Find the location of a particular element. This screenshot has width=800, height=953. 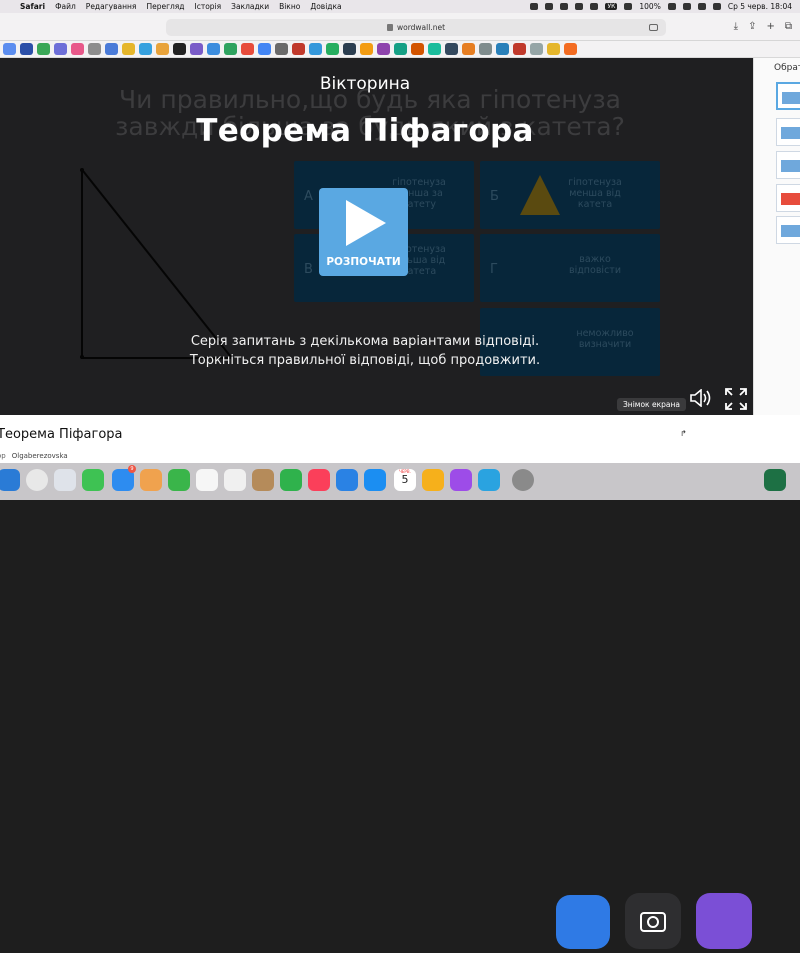

reminders-icon is located at coordinates (207, 480).